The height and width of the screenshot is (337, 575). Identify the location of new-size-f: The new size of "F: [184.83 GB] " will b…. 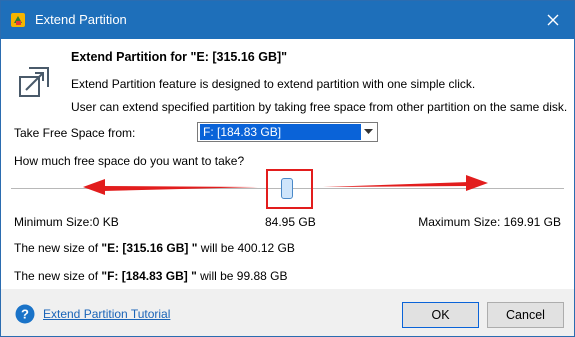
(151, 276).